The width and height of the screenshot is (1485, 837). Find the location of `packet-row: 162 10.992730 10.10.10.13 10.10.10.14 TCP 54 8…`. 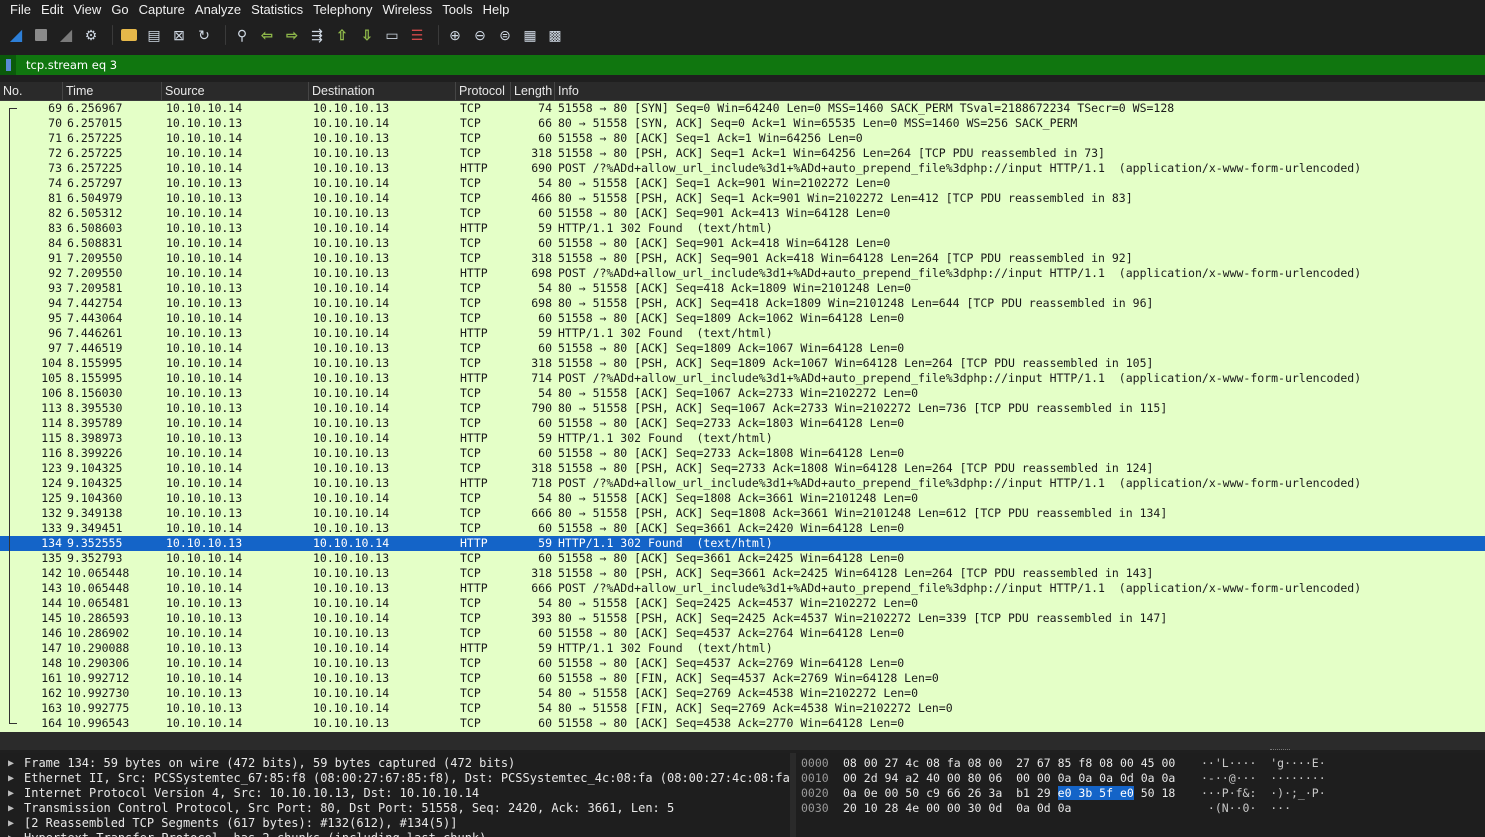

packet-row: 162 10.992730 10.10.10.13 10.10.10.14 TCP 54 8… is located at coordinates (742, 693).